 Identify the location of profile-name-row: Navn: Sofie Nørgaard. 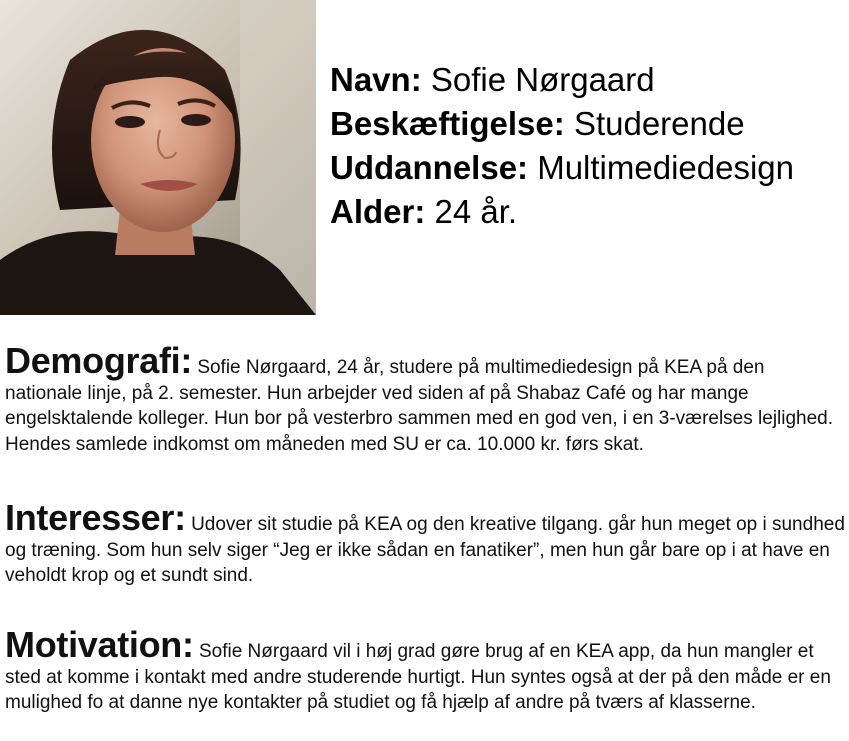
(589, 80).